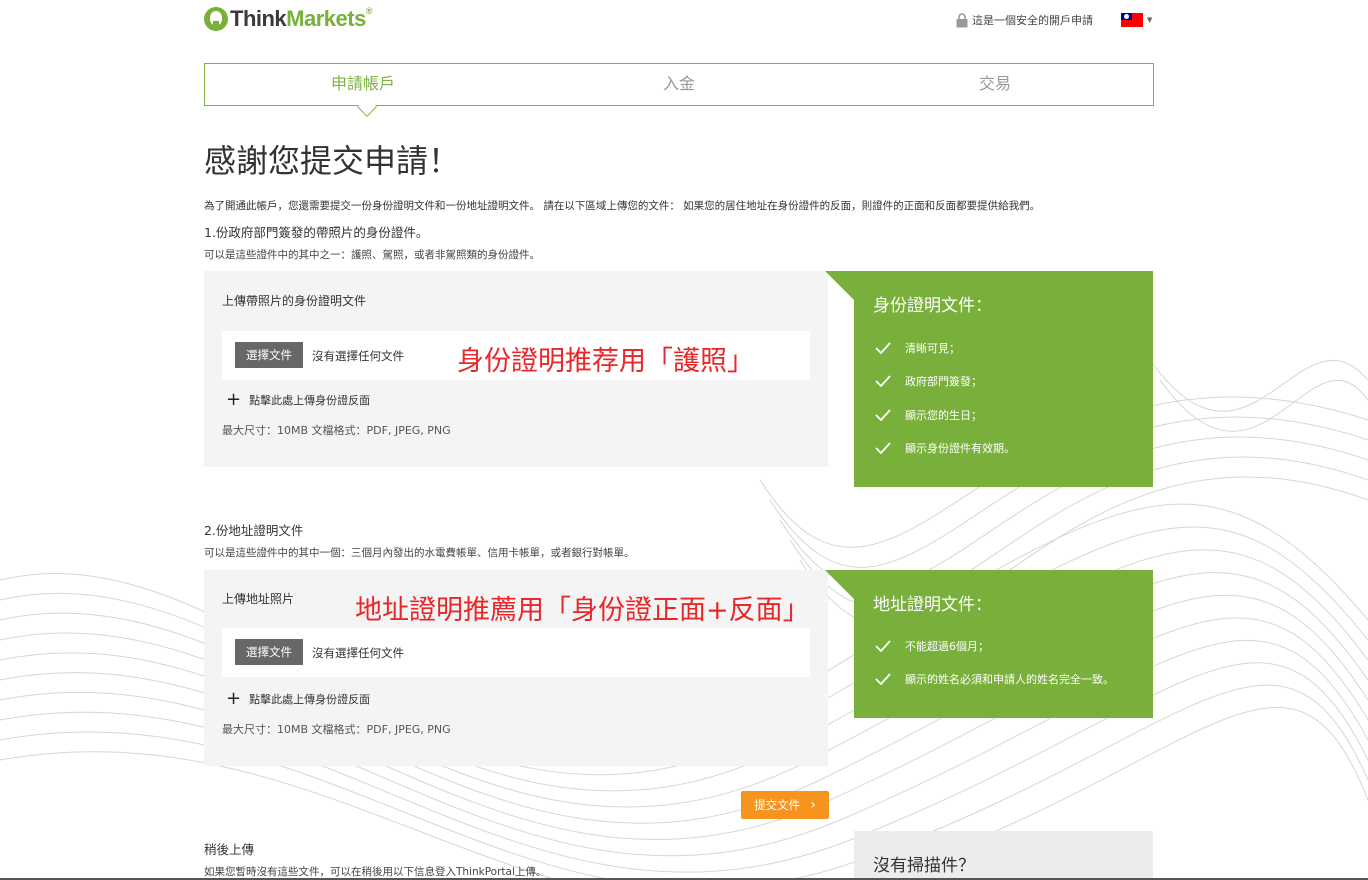 Image resolution: width=1368 pixels, height=880 pixels. What do you see at coordinates (516, 652) in the screenshot?
I see `address-file-input-row: 選擇文件 沒有選擇任何文件` at bounding box center [516, 652].